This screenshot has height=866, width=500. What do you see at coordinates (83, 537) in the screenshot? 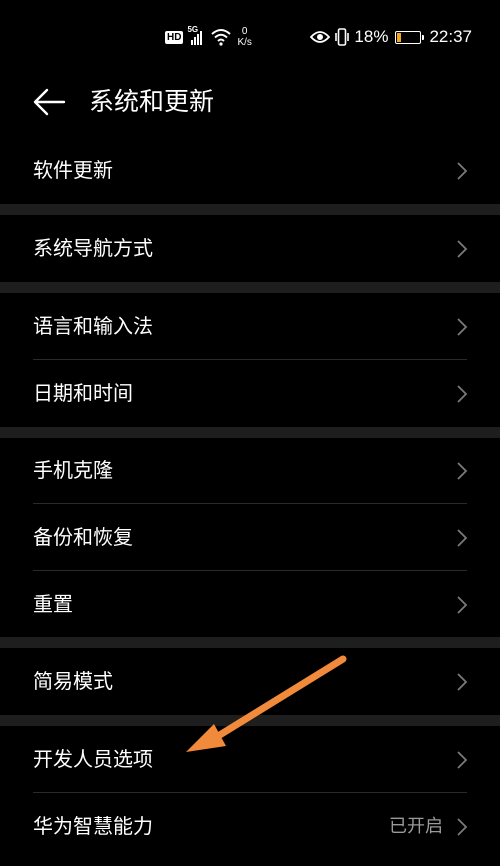
I see `settings-item-label: 备份和恢复` at bounding box center [83, 537].